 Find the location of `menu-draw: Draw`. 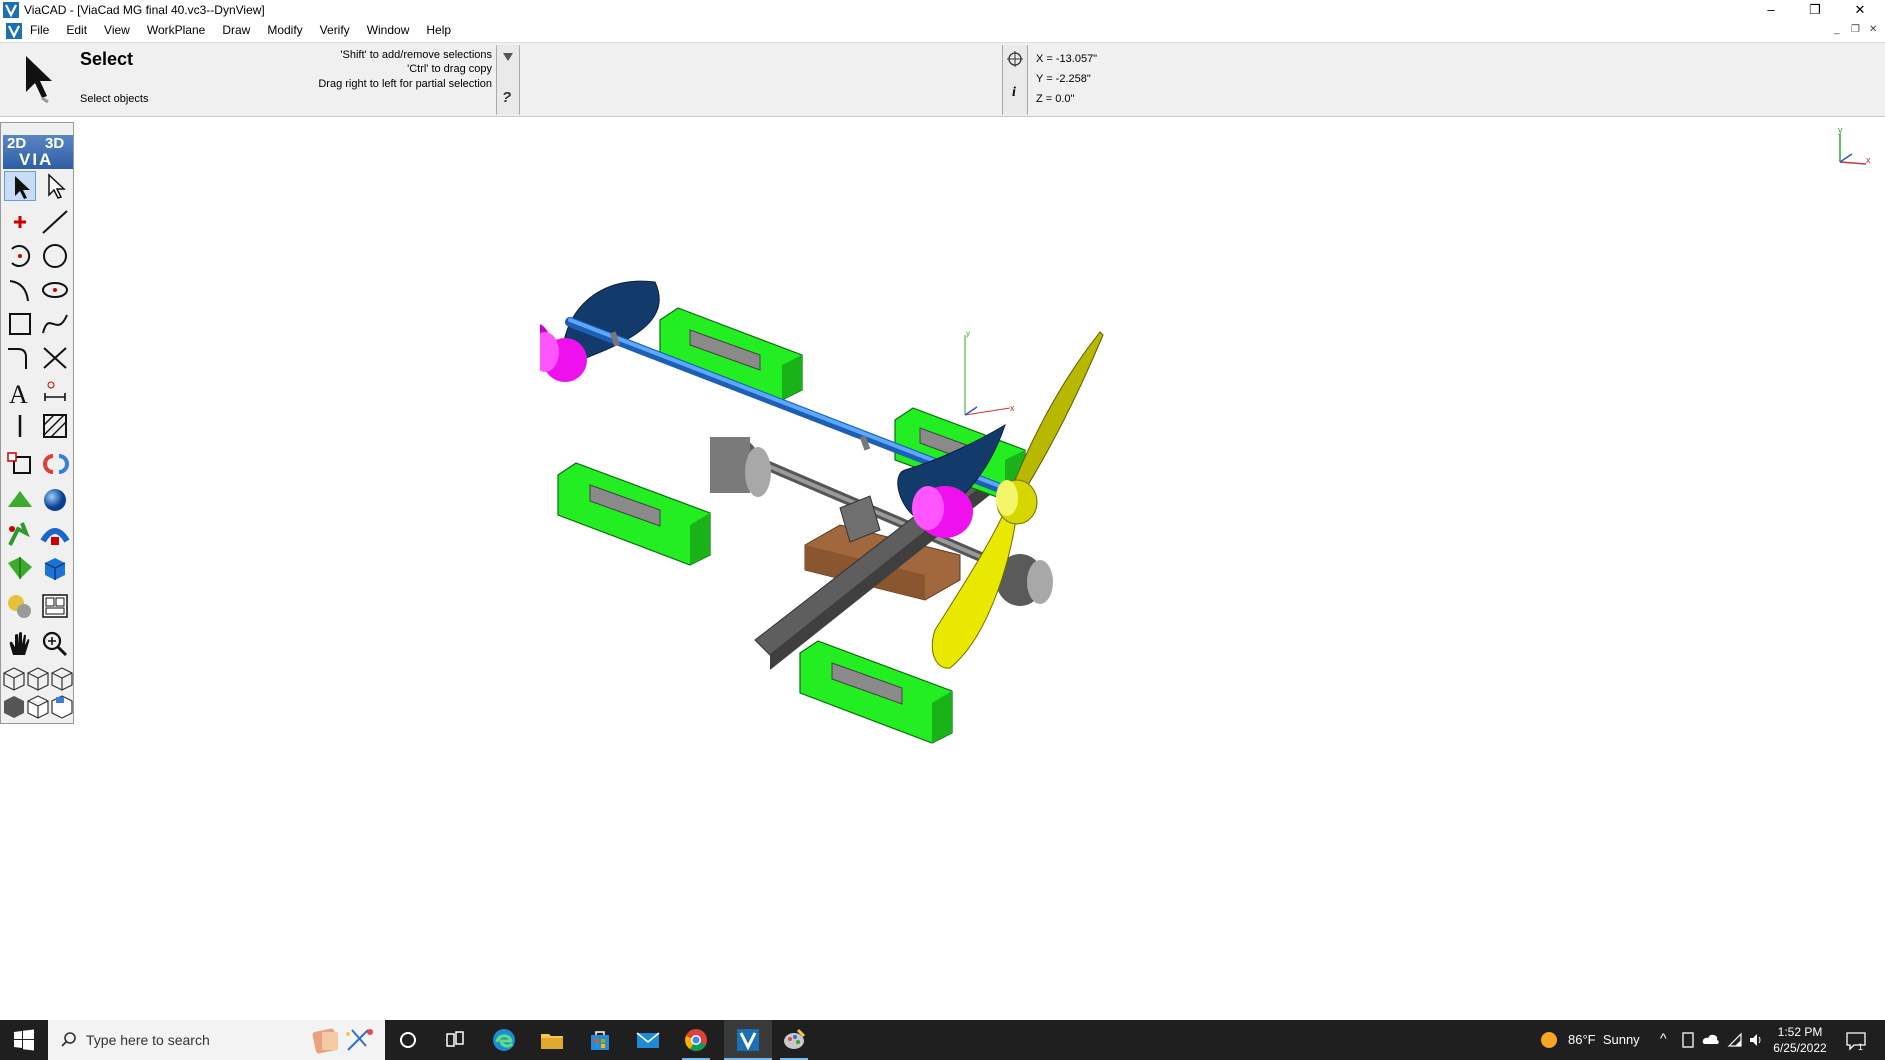

menu-draw: Draw is located at coordinates (236, 30).